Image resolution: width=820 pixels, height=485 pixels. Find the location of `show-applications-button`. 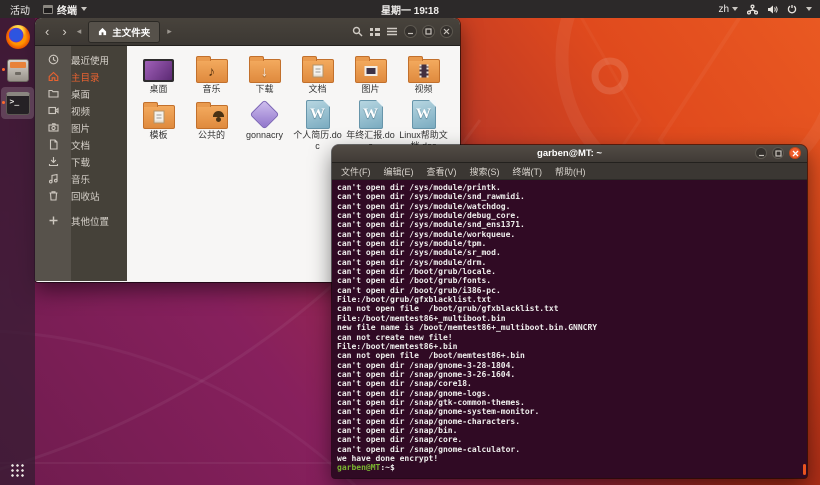

show-applications-button is located at coordinates (17, 470).